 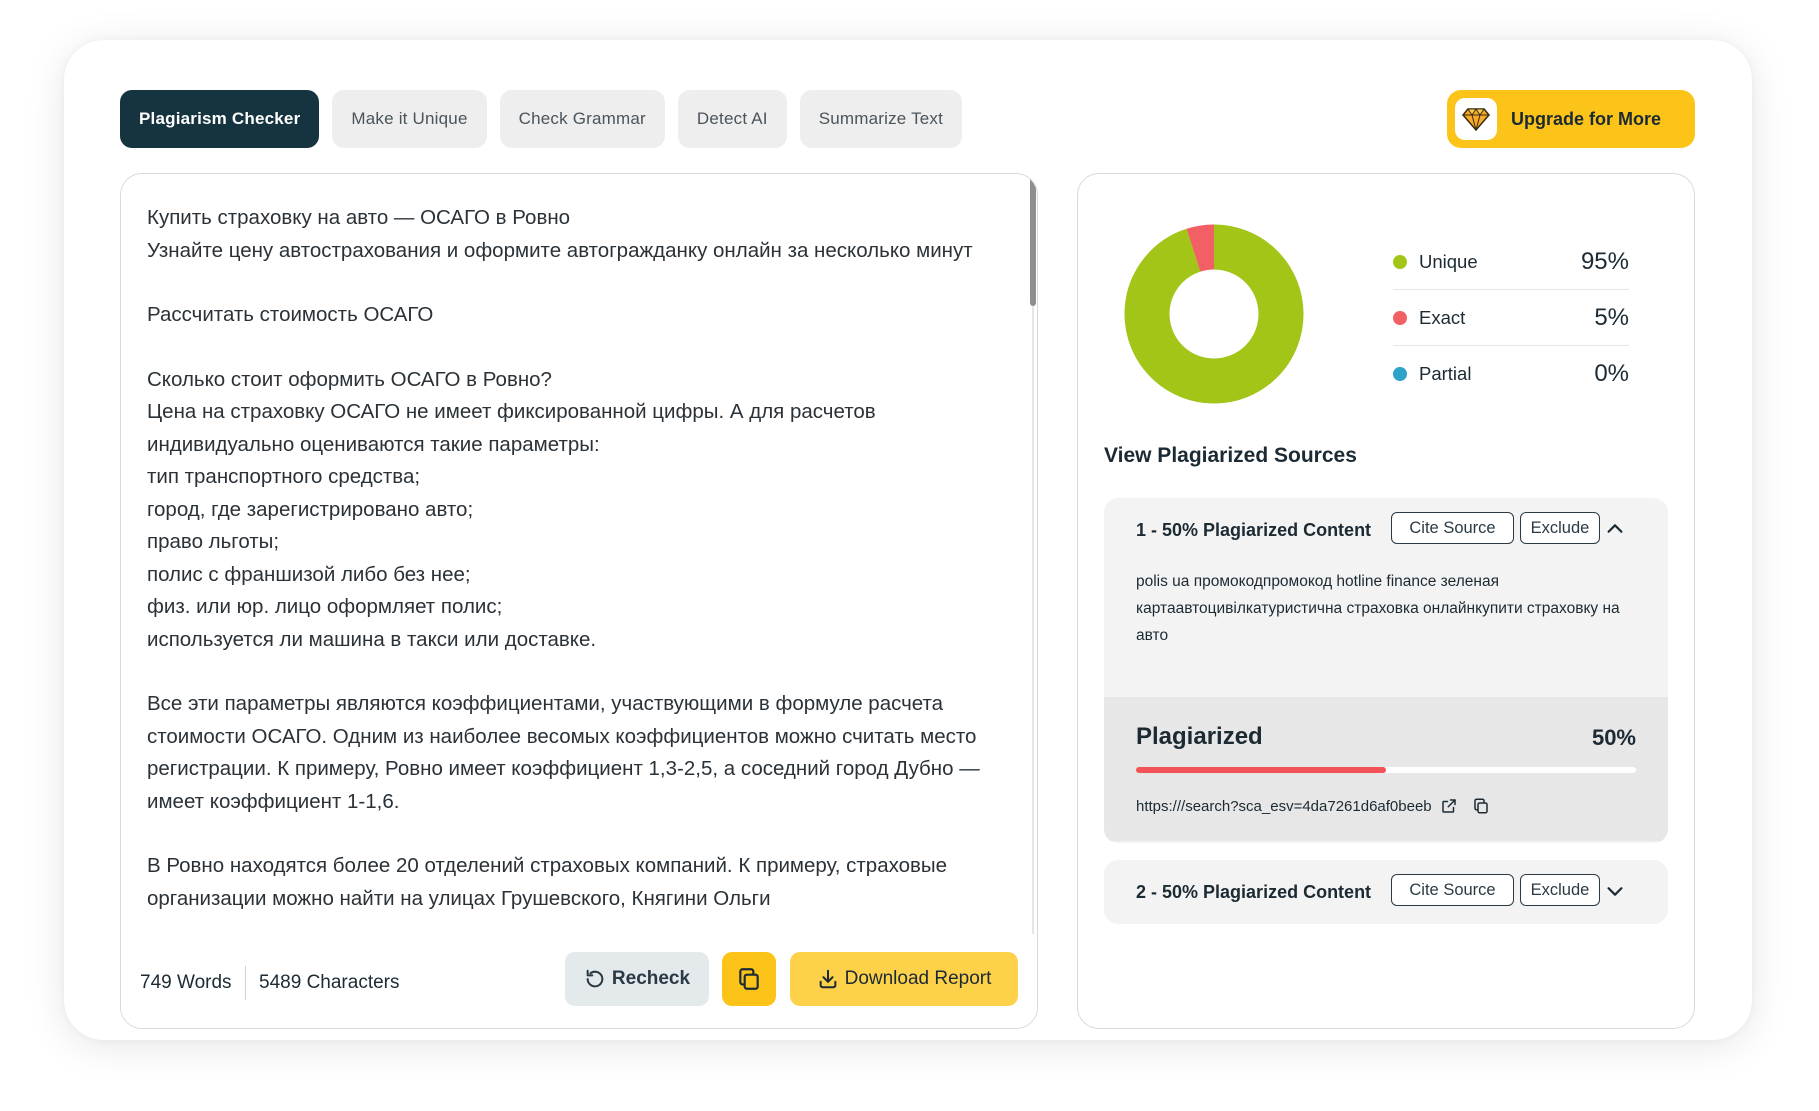 I want to click on legend-value: 0%, so click(x=1611, y=373).